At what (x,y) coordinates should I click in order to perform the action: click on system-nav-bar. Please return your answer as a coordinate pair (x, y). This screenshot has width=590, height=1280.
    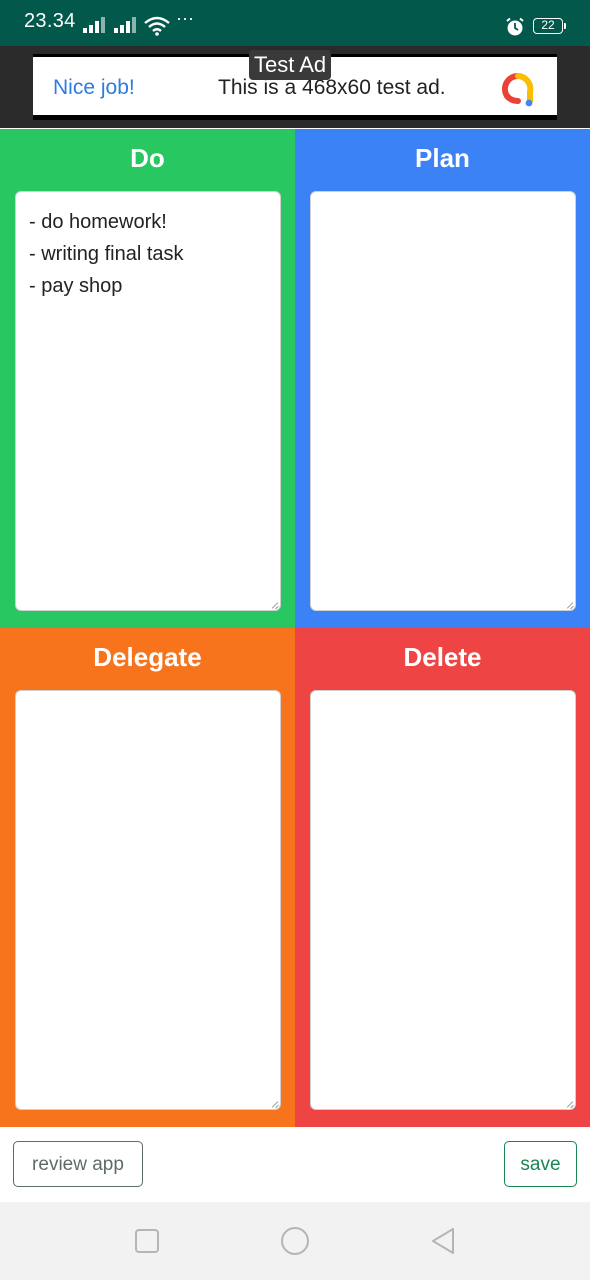
    Looking at the image, I should click on (295, 1241).